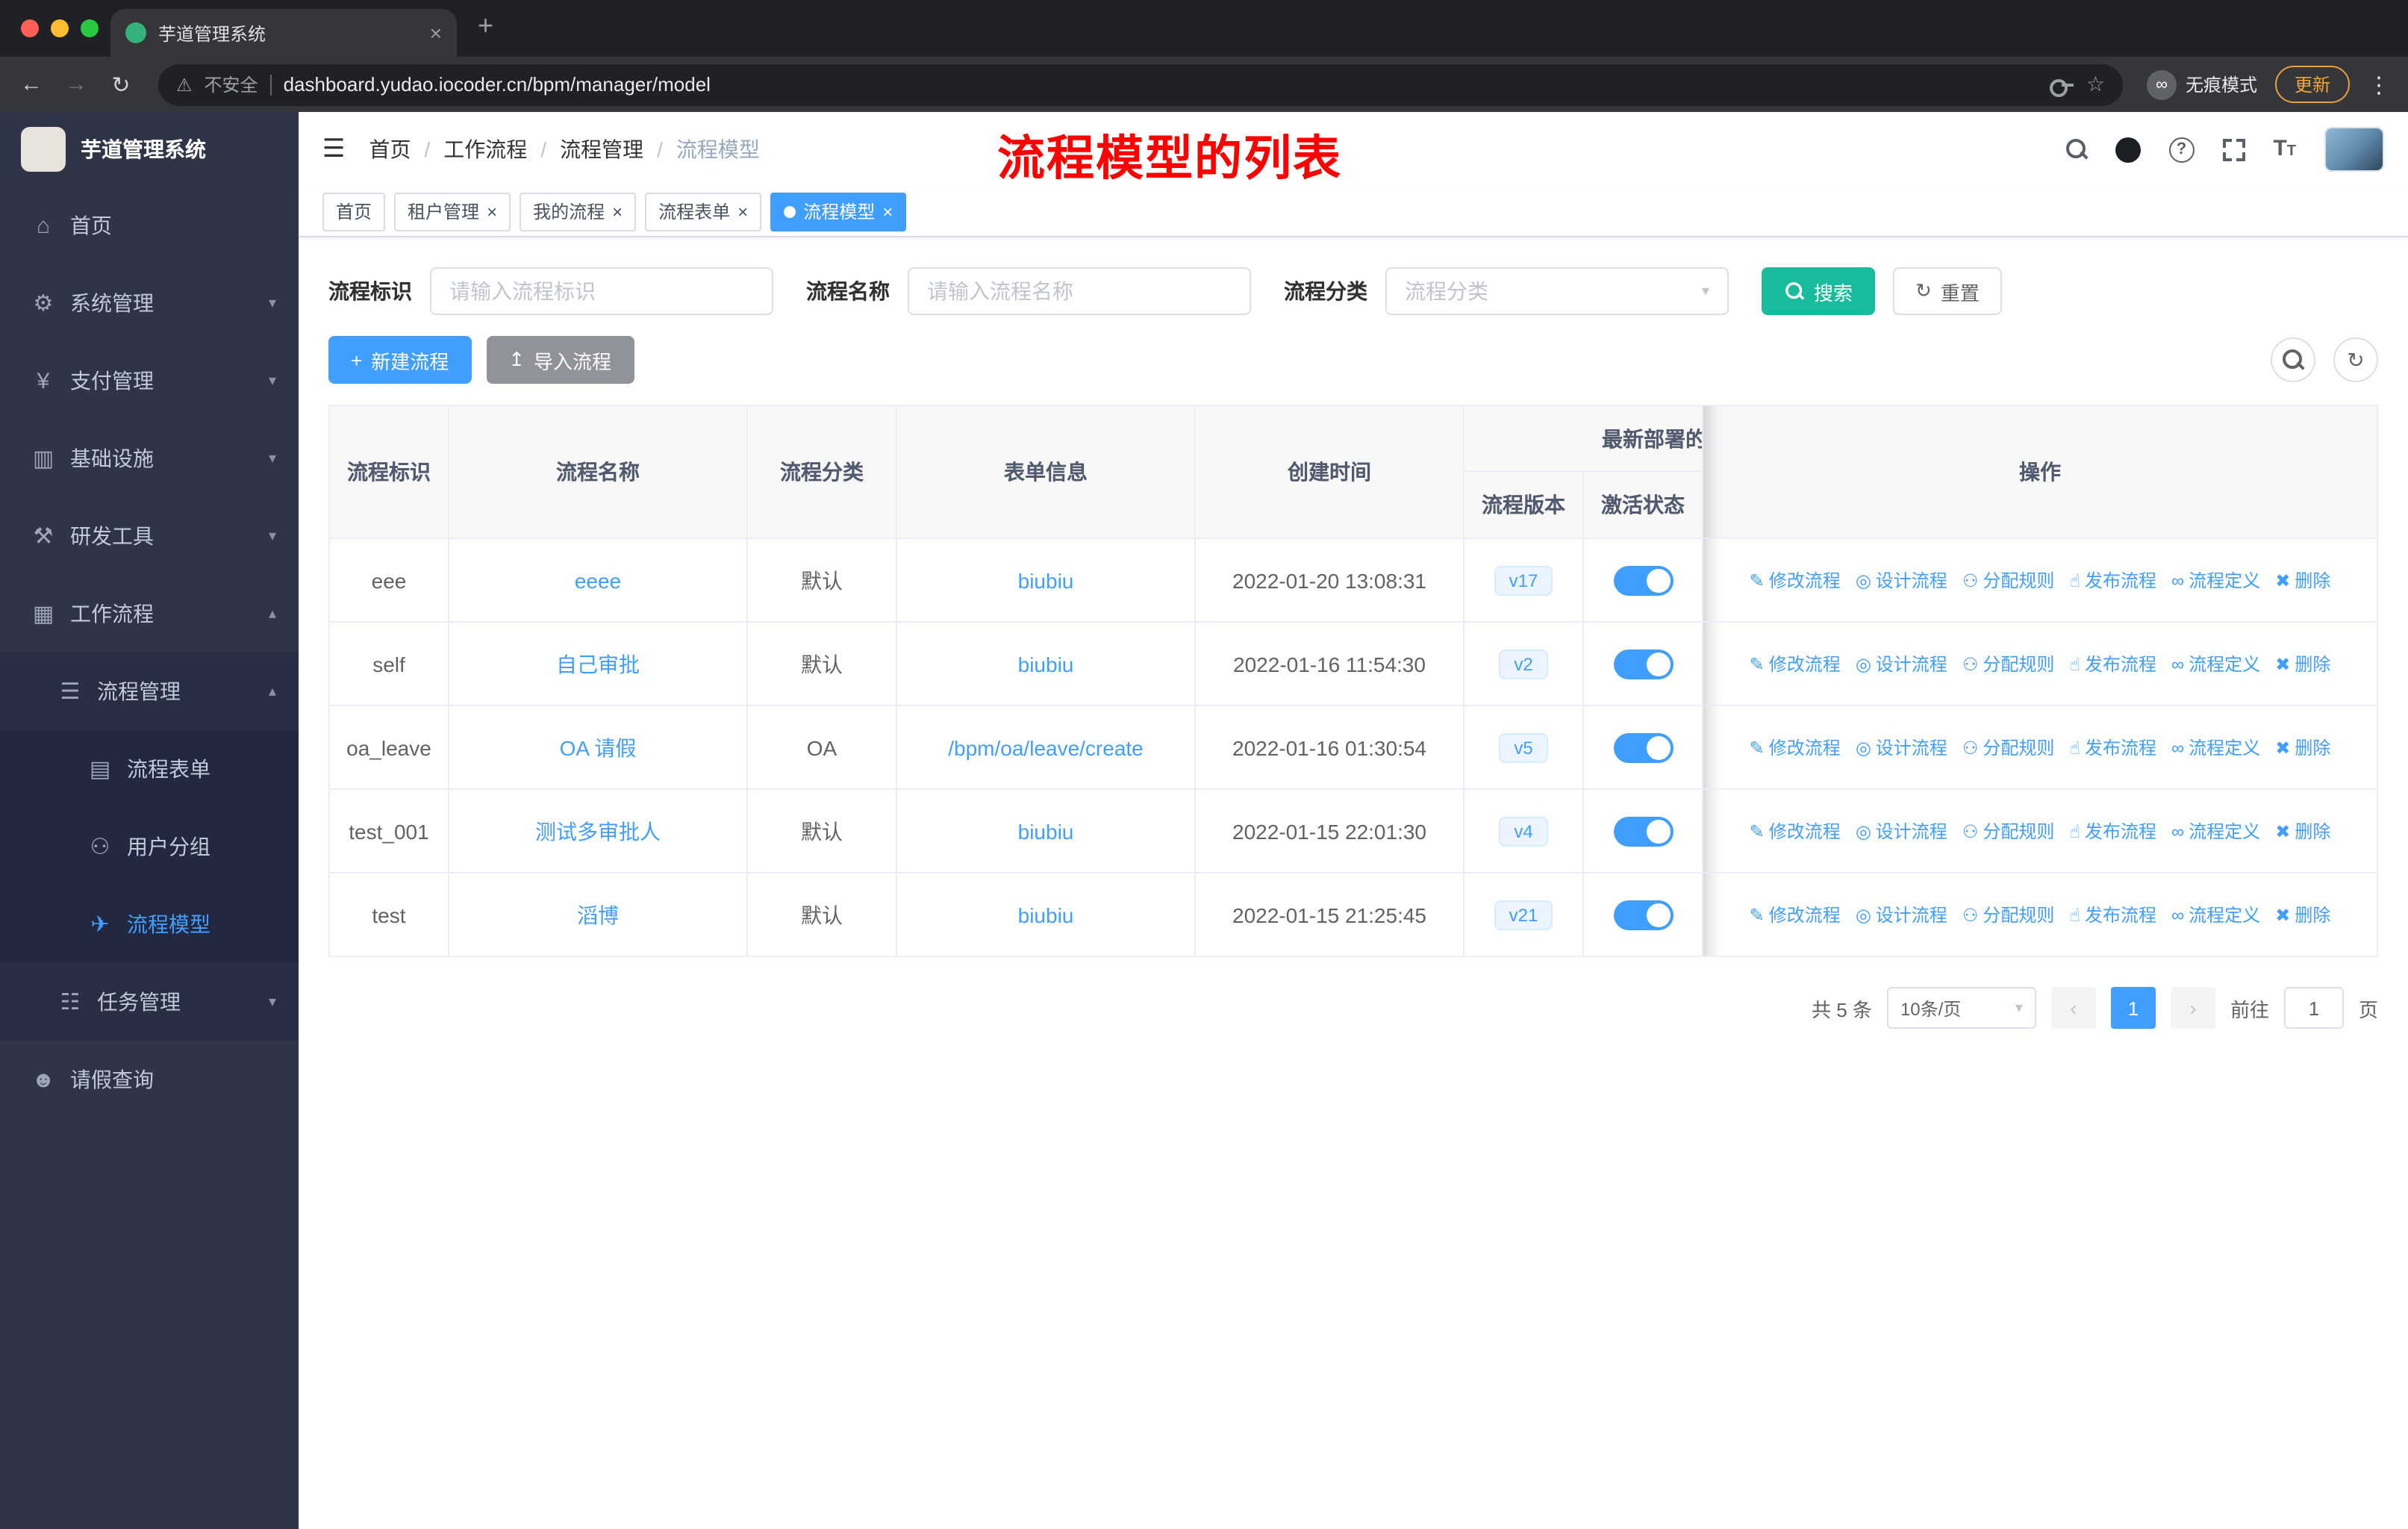  Describe the element at coordinates (1046, 747) in the screenshot. I see `form-link: /bpm/oa/leave/create` at that location.